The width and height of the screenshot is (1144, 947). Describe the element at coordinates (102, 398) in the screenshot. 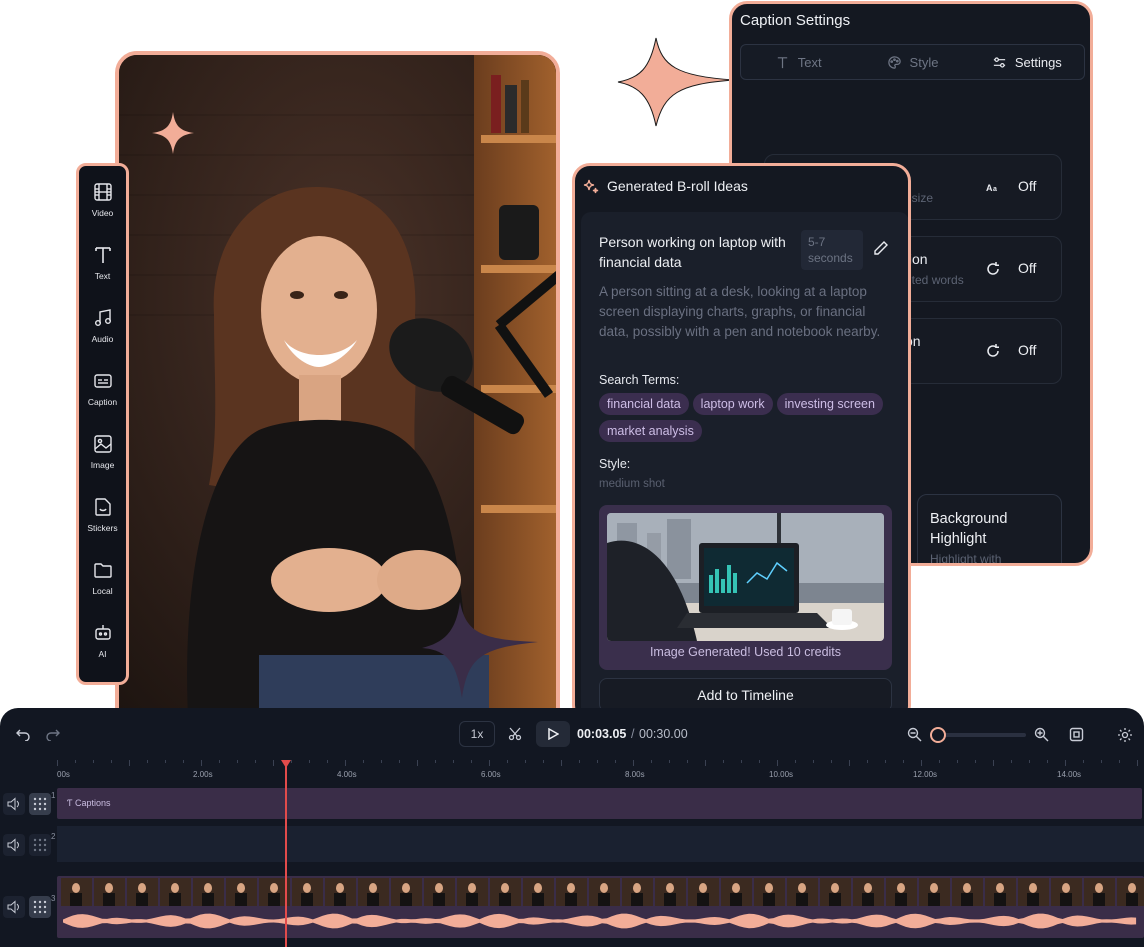

I see `tool-caption: Caption` at that location.